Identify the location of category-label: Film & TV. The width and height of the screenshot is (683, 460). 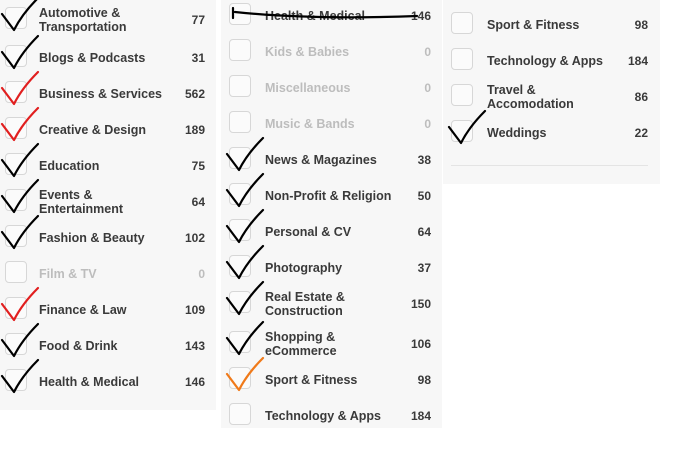
(68, 274).